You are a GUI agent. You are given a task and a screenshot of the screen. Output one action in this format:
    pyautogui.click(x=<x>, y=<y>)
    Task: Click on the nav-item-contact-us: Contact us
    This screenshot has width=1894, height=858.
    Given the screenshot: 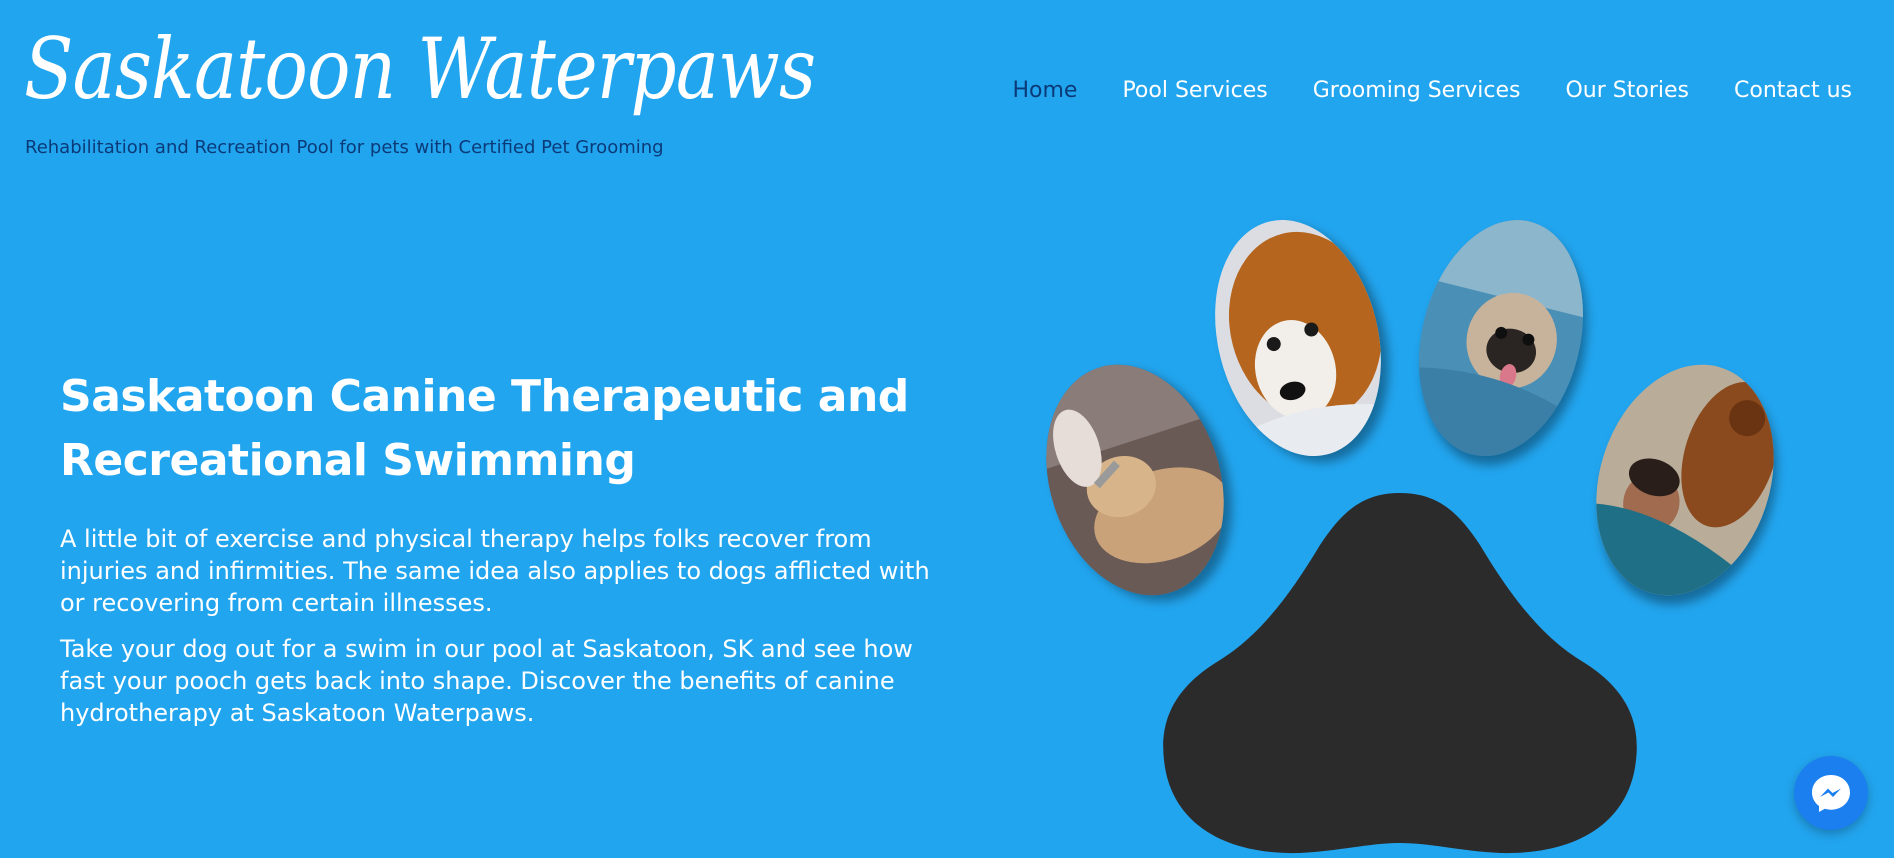 What is the action you would take?
    pyautogui.click(x=1793, y=90)
    